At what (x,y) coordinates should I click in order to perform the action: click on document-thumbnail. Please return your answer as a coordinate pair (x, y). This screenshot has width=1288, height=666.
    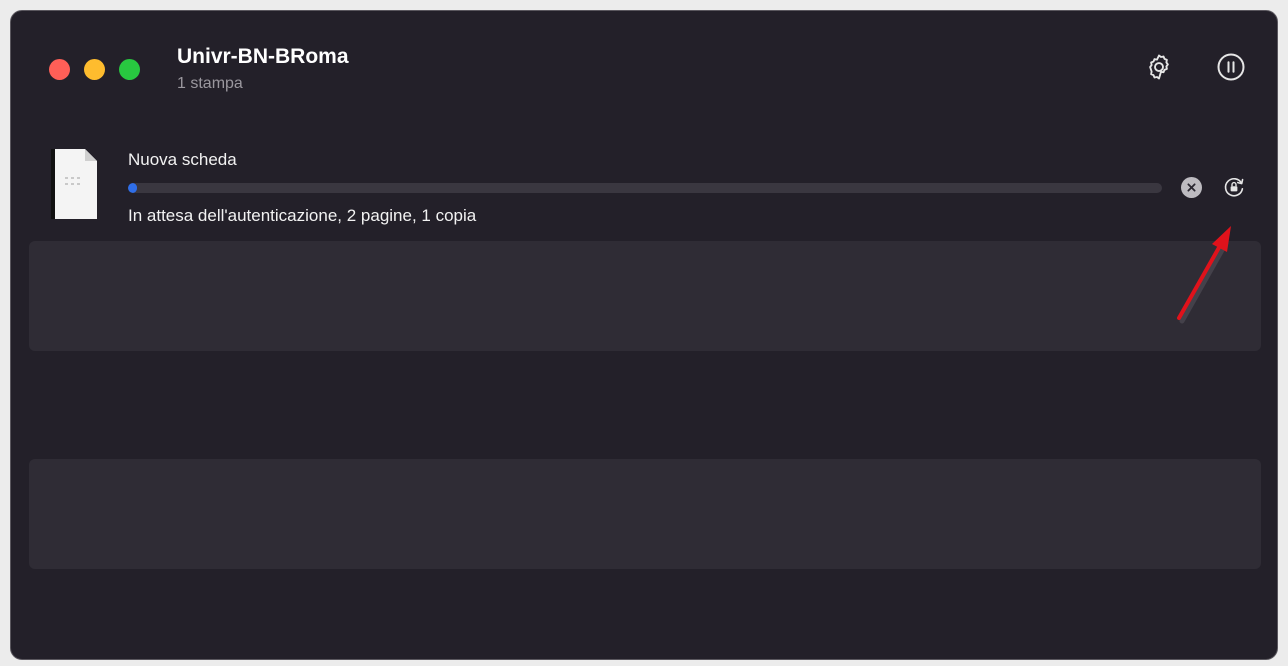
    Looking at the image, I should click on (74, 183).